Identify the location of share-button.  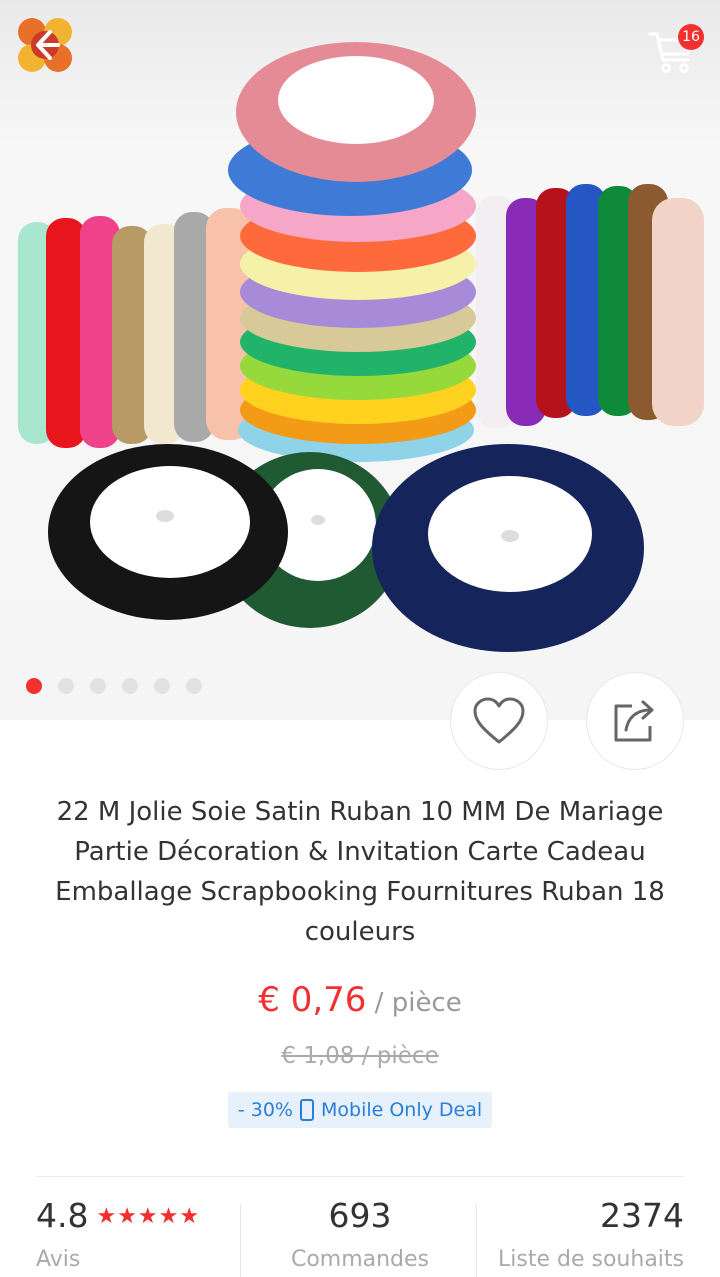
(635, 721).